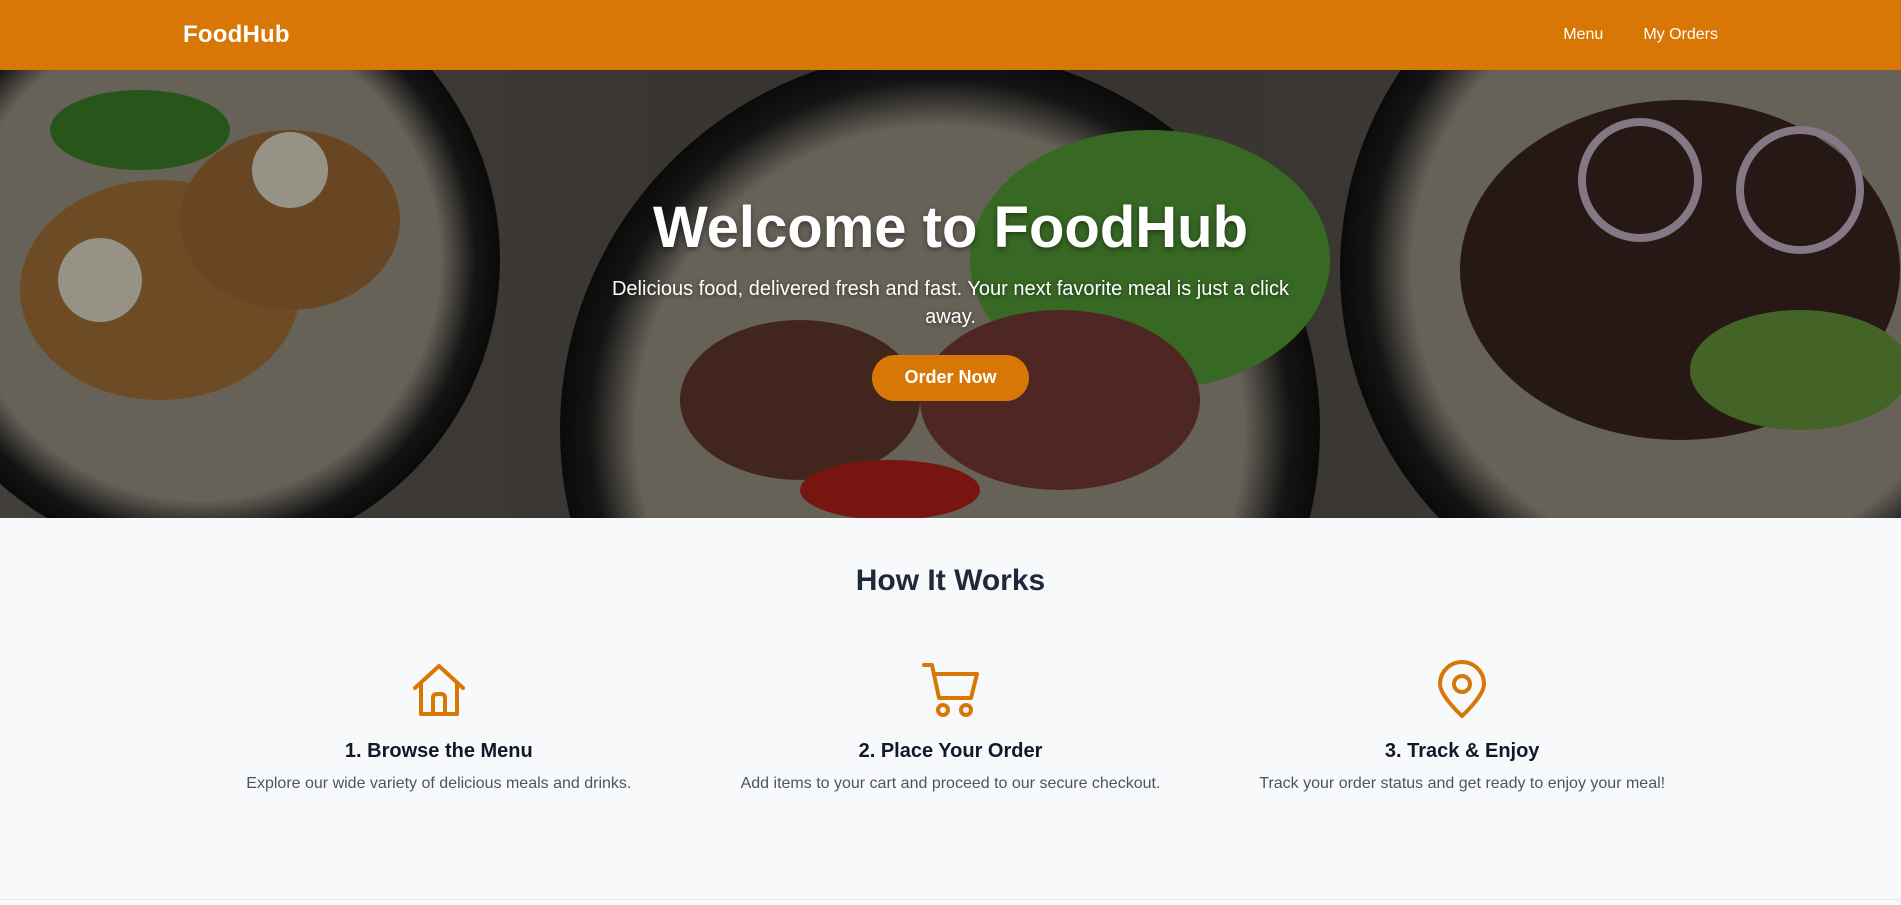 This screenshot has width=1901, height=905. I want to click on nav-link-menu: Menu, so click(1583, 35).